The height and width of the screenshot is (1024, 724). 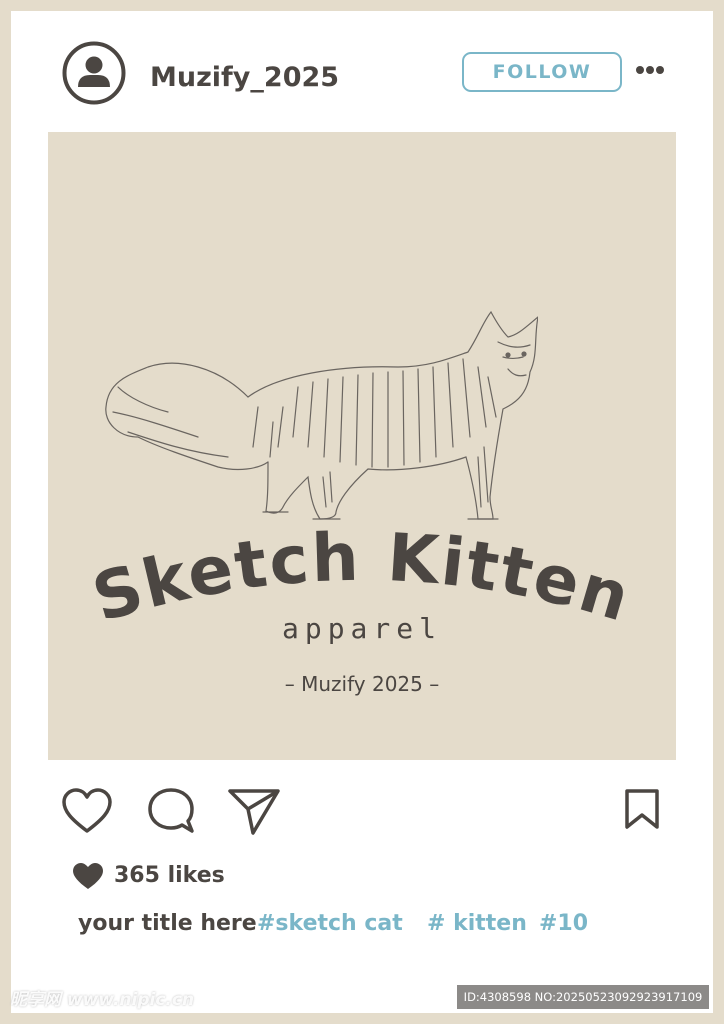 I want to click on hashtag-10: #10, so click(x=563, y=923).